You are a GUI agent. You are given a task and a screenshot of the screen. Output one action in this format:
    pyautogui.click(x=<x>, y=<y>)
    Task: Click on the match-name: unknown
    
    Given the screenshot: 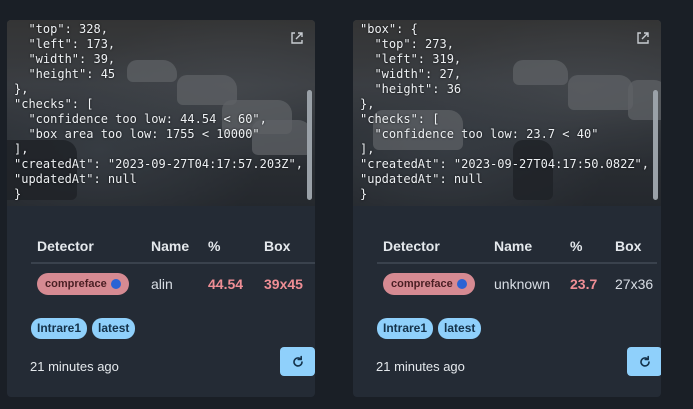 What is the action you would take?
    pyautogui.click(x=522, y=284)
    